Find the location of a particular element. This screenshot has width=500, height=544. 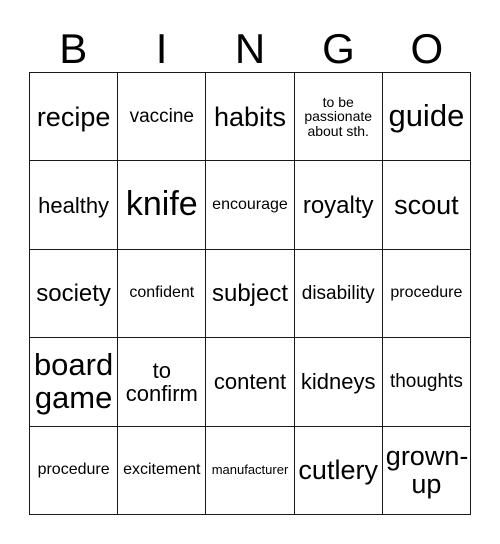

bingo-cell-label: knife is located at coordinates (161, 204).